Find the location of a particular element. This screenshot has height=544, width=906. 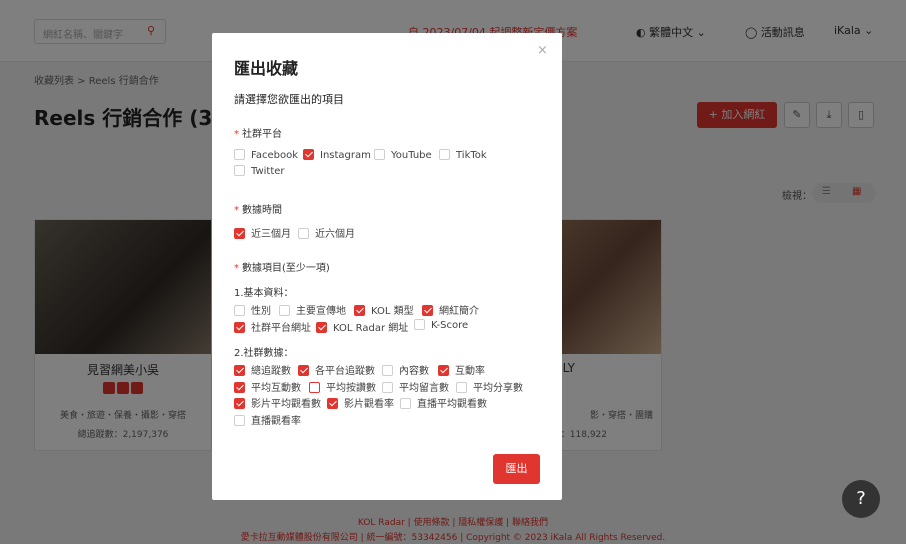

platforms-option-label: TikTok is located at coordinates (471, 155).